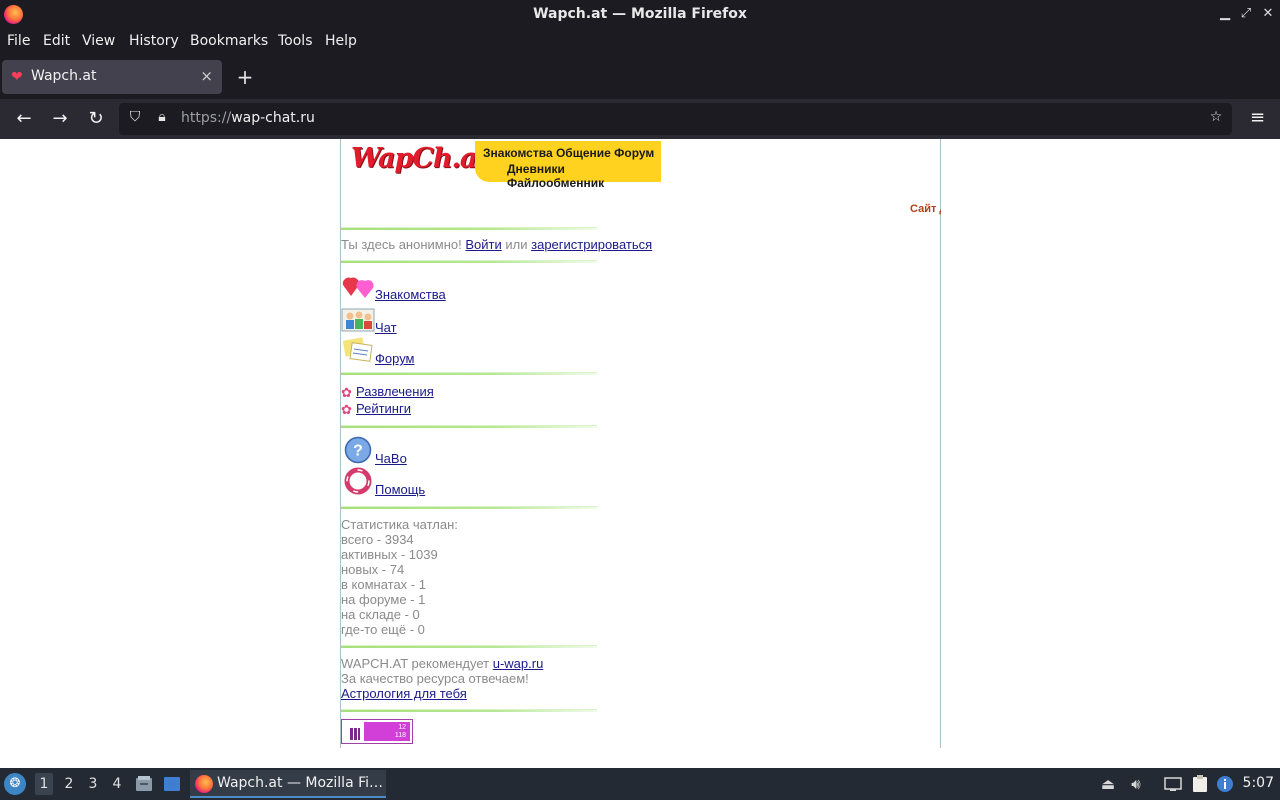  I want to click on url-text: https://wap-chat.ru, so click(248, 118).